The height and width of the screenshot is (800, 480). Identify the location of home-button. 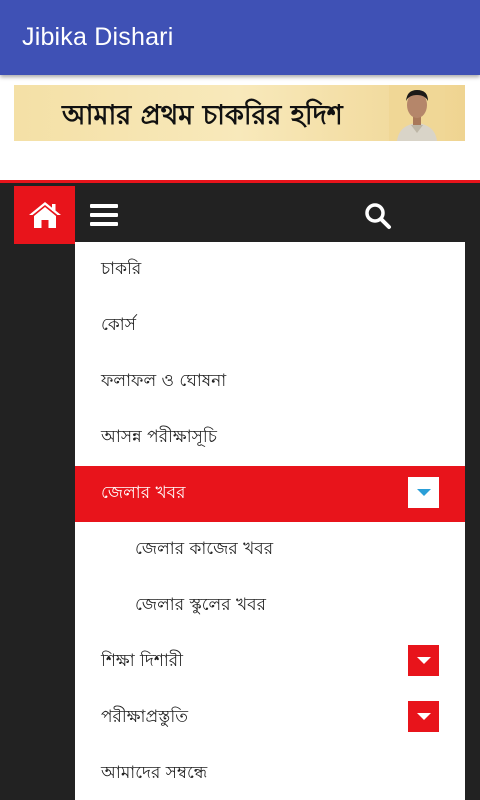
(44, 215).